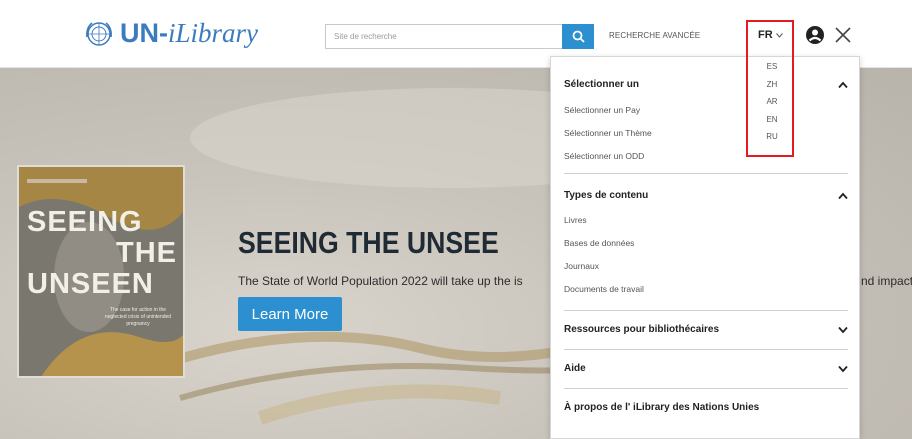 This screenshot has width=912, height=439. I want to click on language-selector: FR, so click(770, 35).